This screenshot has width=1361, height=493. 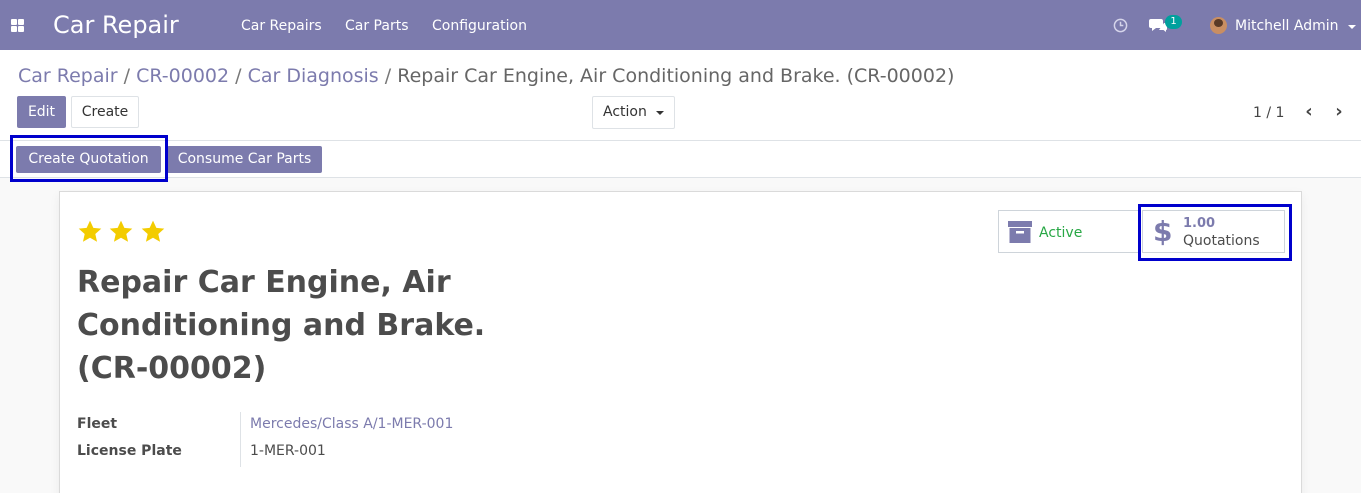 I want to click on license-plate-label: License Plate, so click(x=129, y=451).